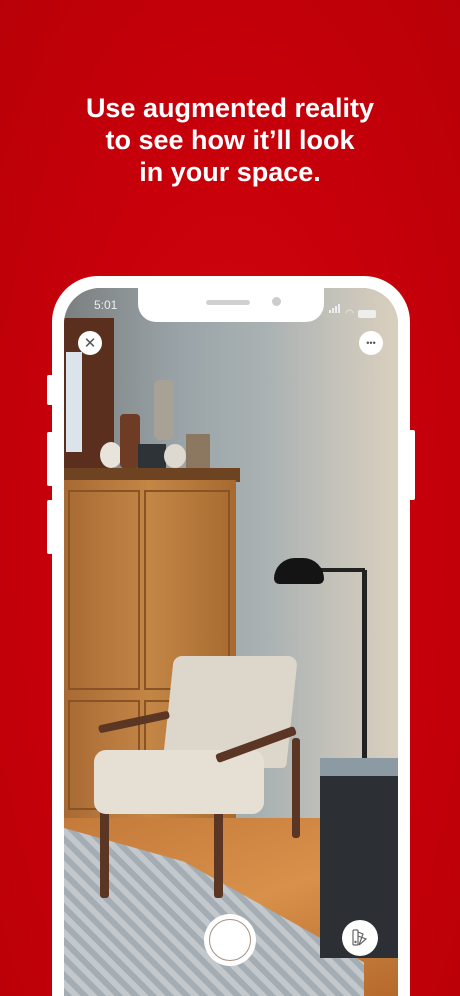 This screenshot has width=460, height=996. I want to click on signal-icon, so click(335, 309).